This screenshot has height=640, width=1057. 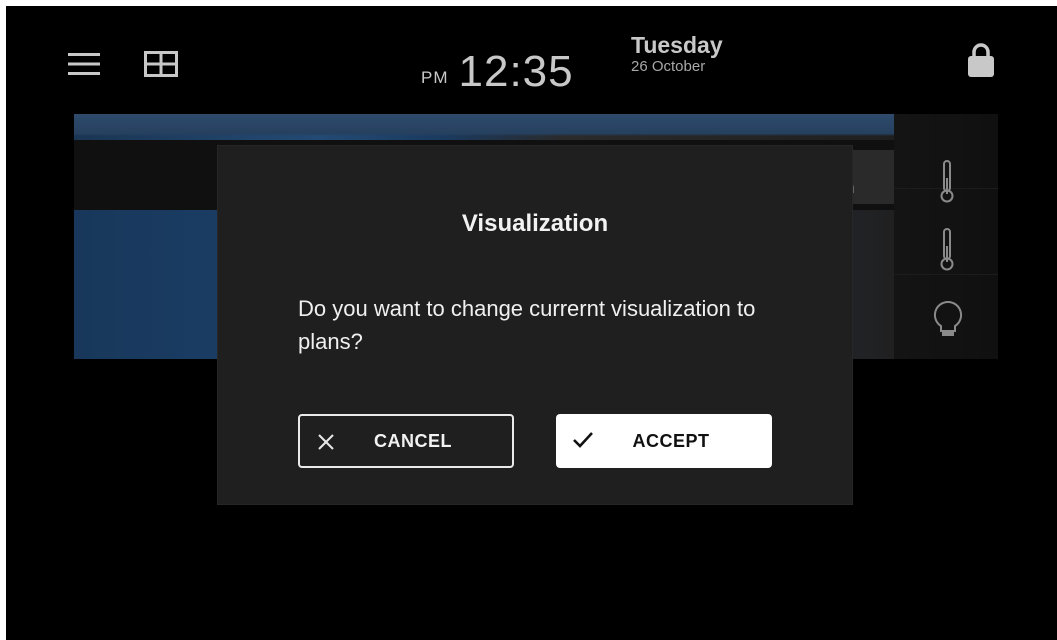 I want to click on clock-ampm: PM, so click(x=435, y=77).